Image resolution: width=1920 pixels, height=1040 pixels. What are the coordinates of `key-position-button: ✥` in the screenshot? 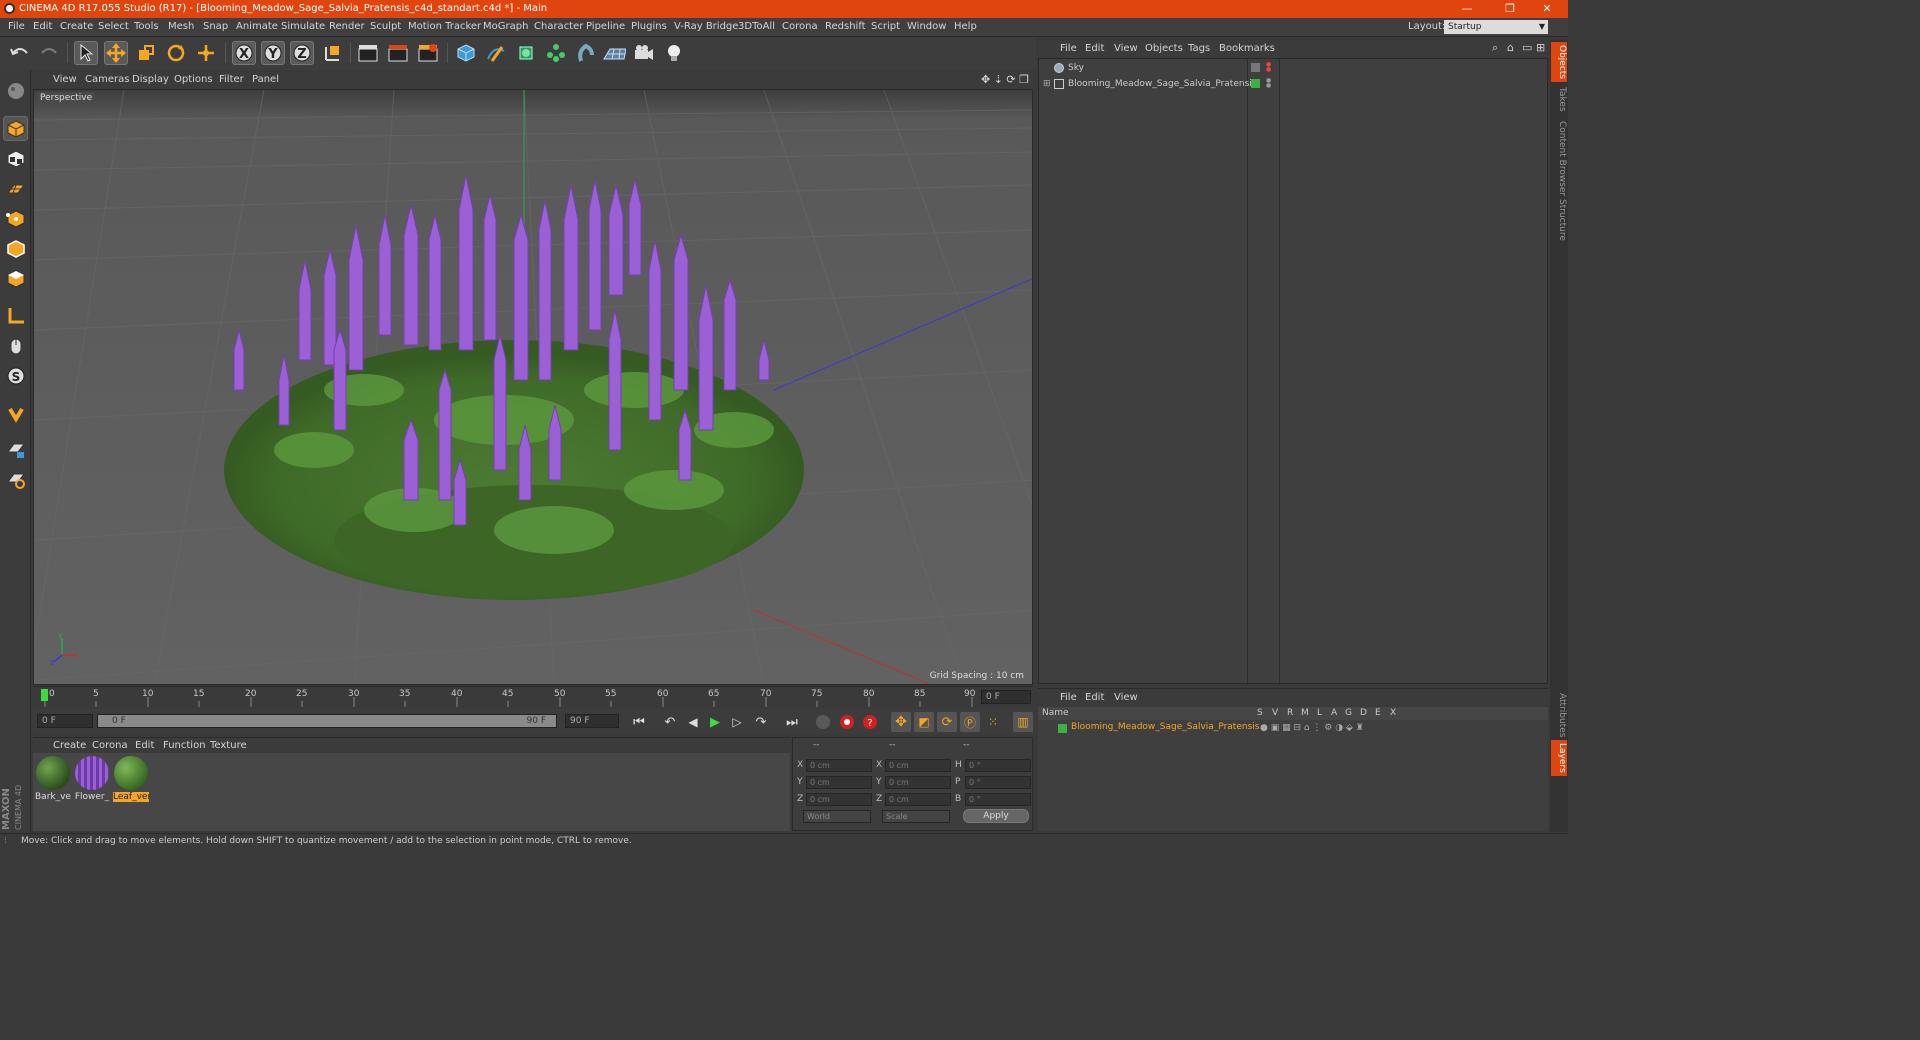 It's located at (901, 722).